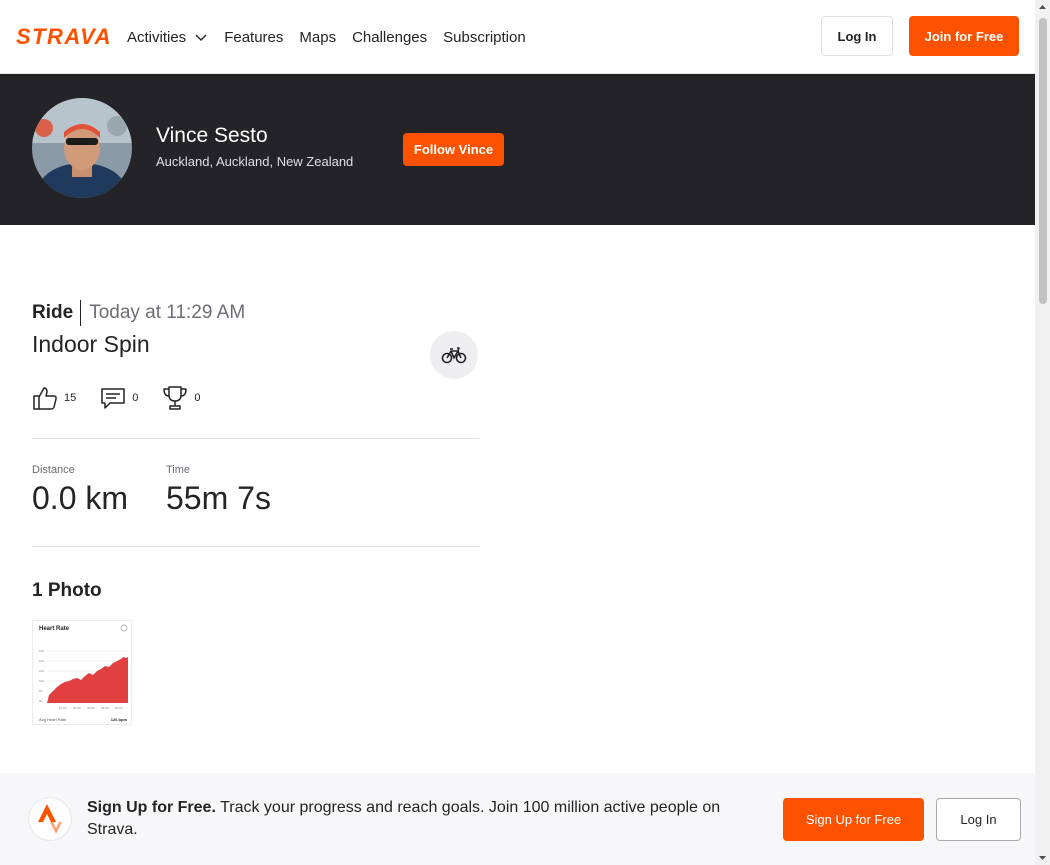 The image size is (1050, 865). Describe the element at coordinates (212, 136) in the screenshot. I see `athlete-name: Vince Sesto` at that location.